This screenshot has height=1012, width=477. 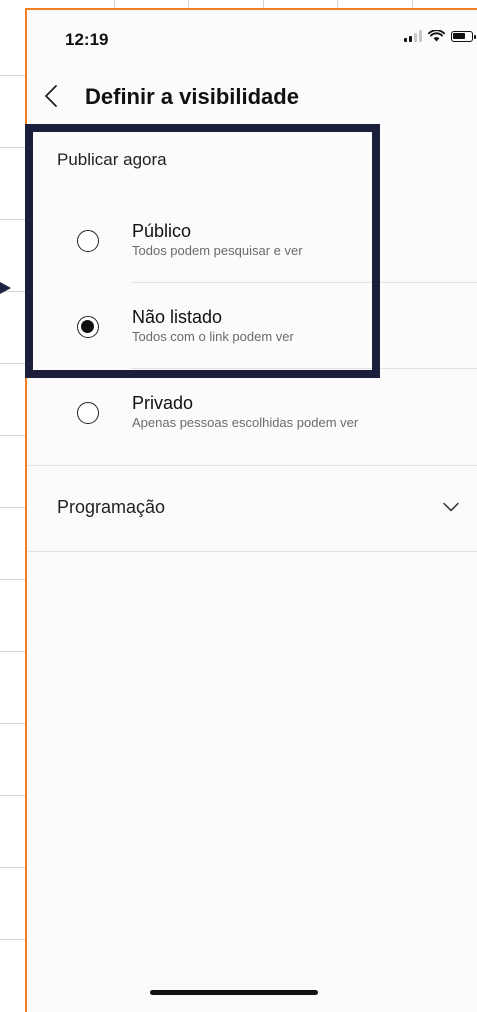 What do you see at coordinates (234, 992) in the screenshot?
I see `home-indicator` at bounding box center [234, 992].